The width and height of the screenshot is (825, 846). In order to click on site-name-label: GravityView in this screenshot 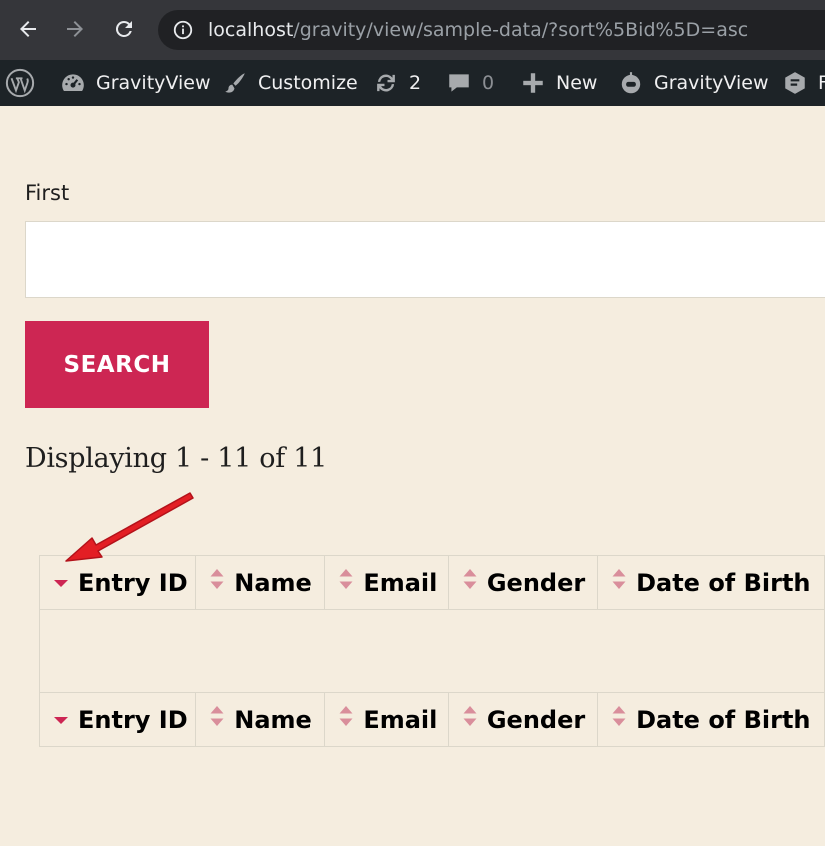, I will do `click(153, 83)`.